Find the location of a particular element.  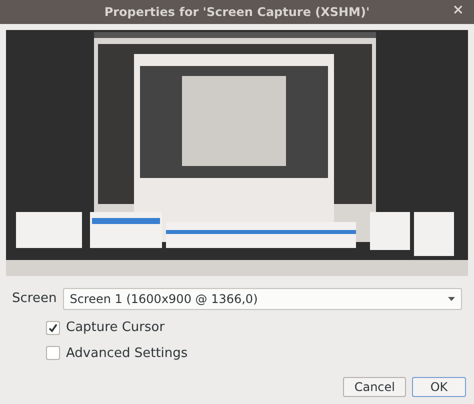

close-button: × is located at coordinates (458, 10).